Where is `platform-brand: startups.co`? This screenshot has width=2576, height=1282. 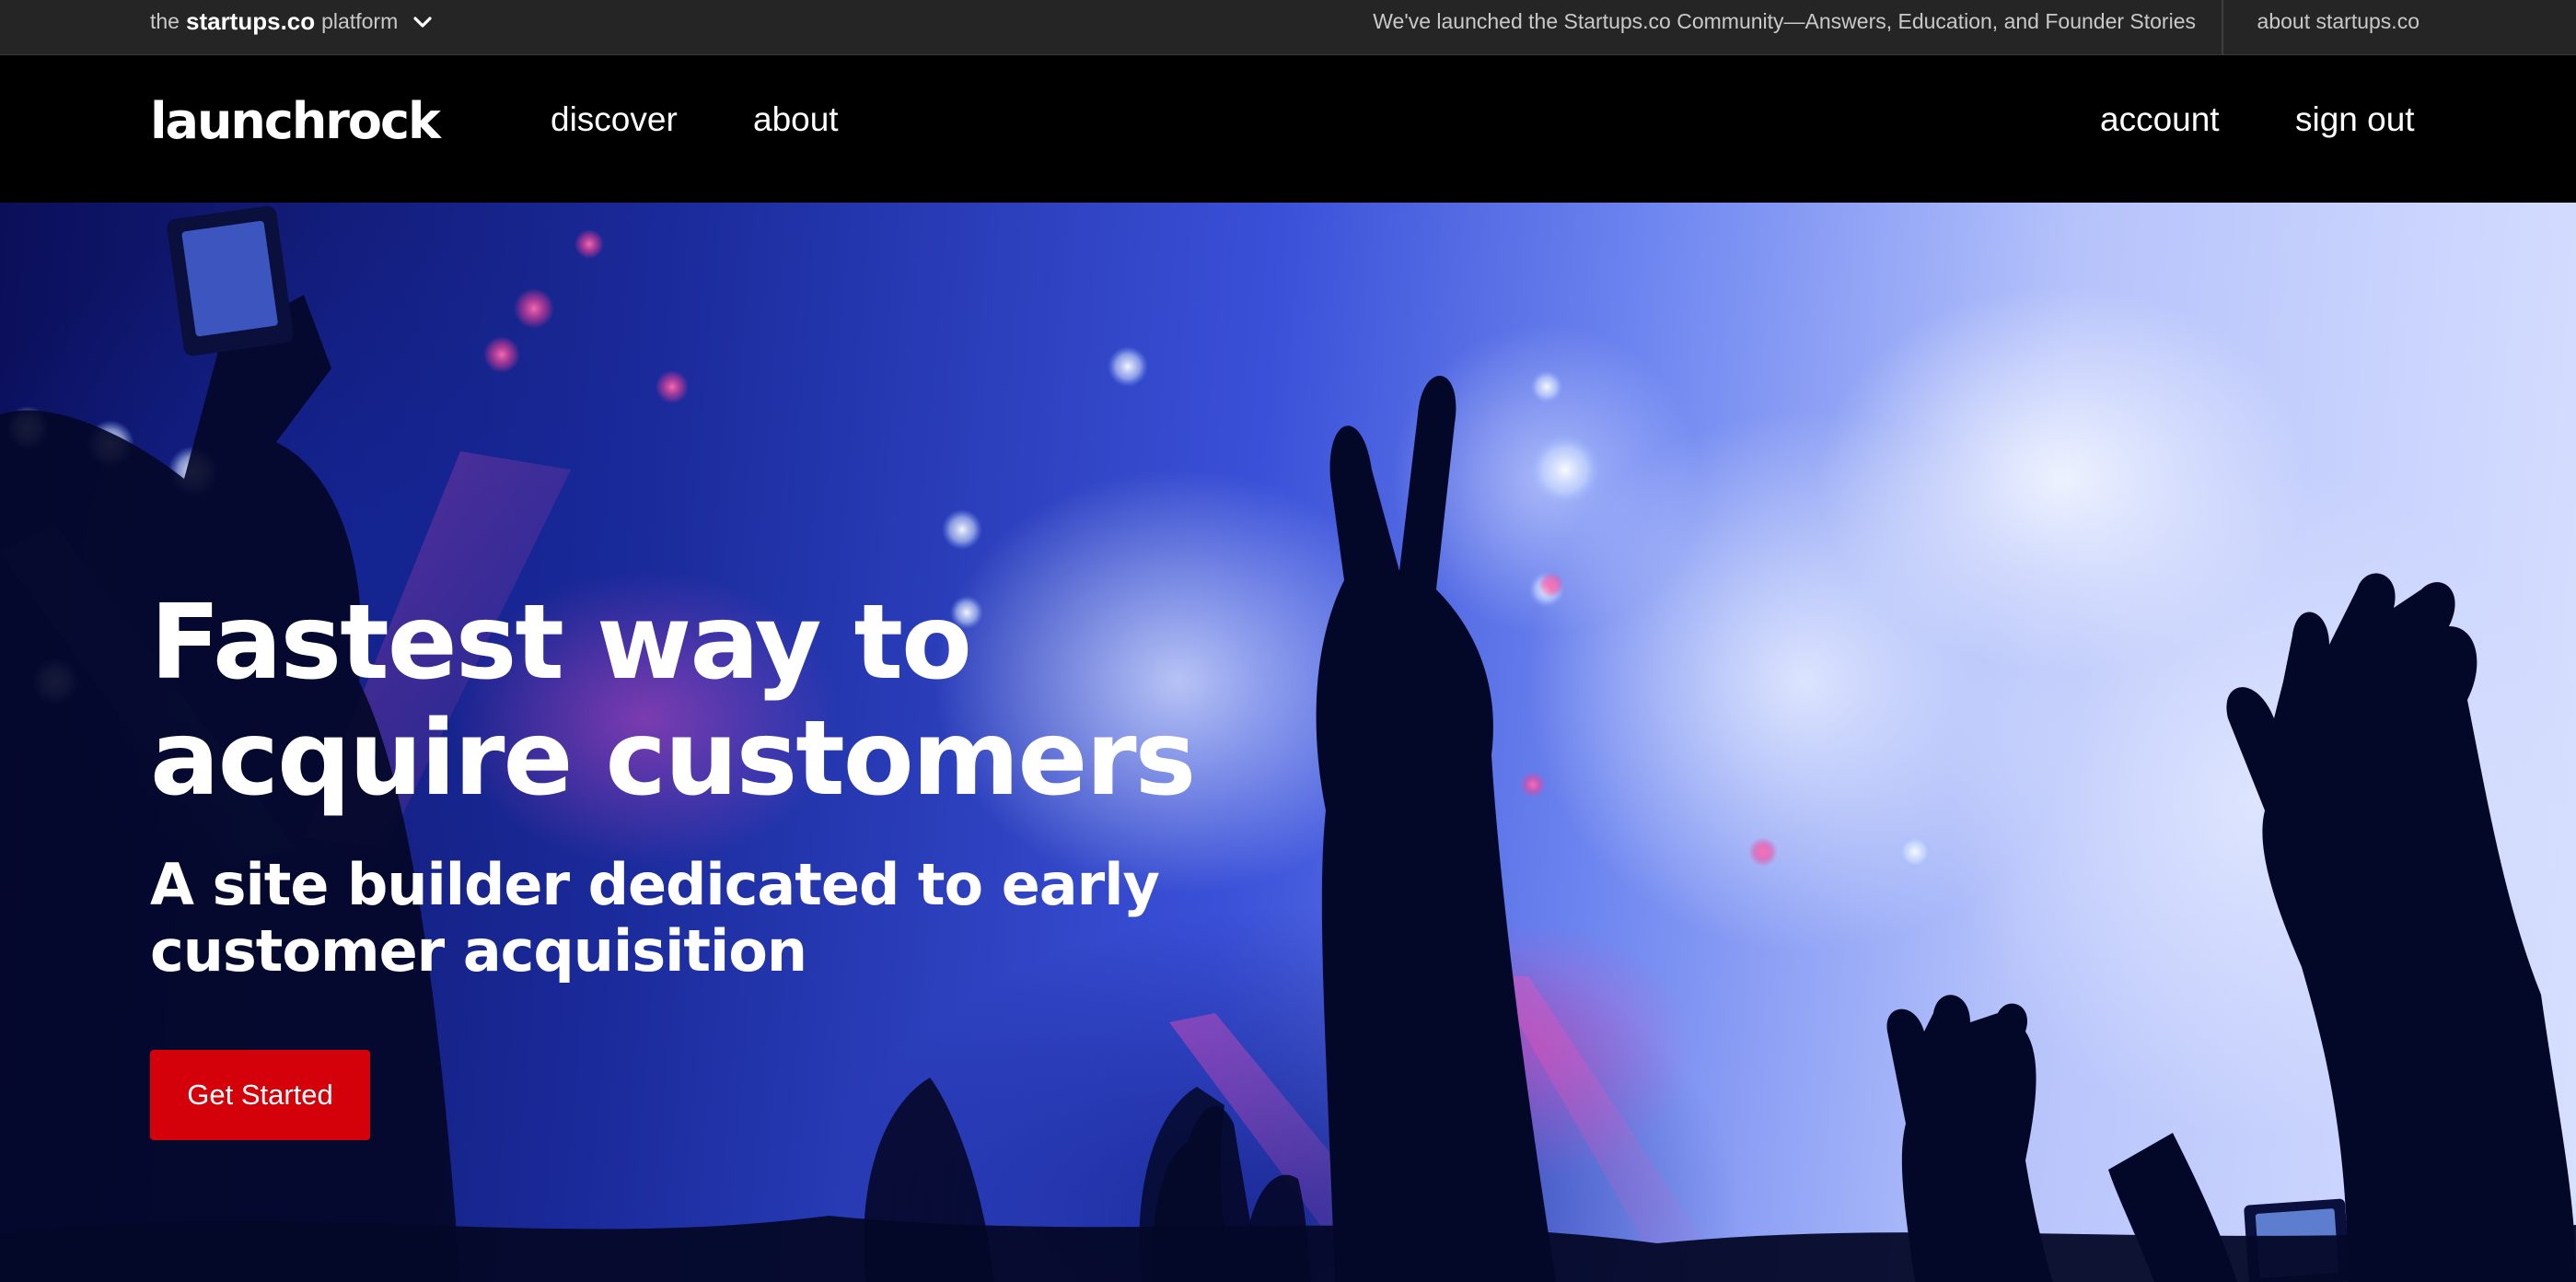 platform-brand: startups.co is located at coordinates (250, 21).